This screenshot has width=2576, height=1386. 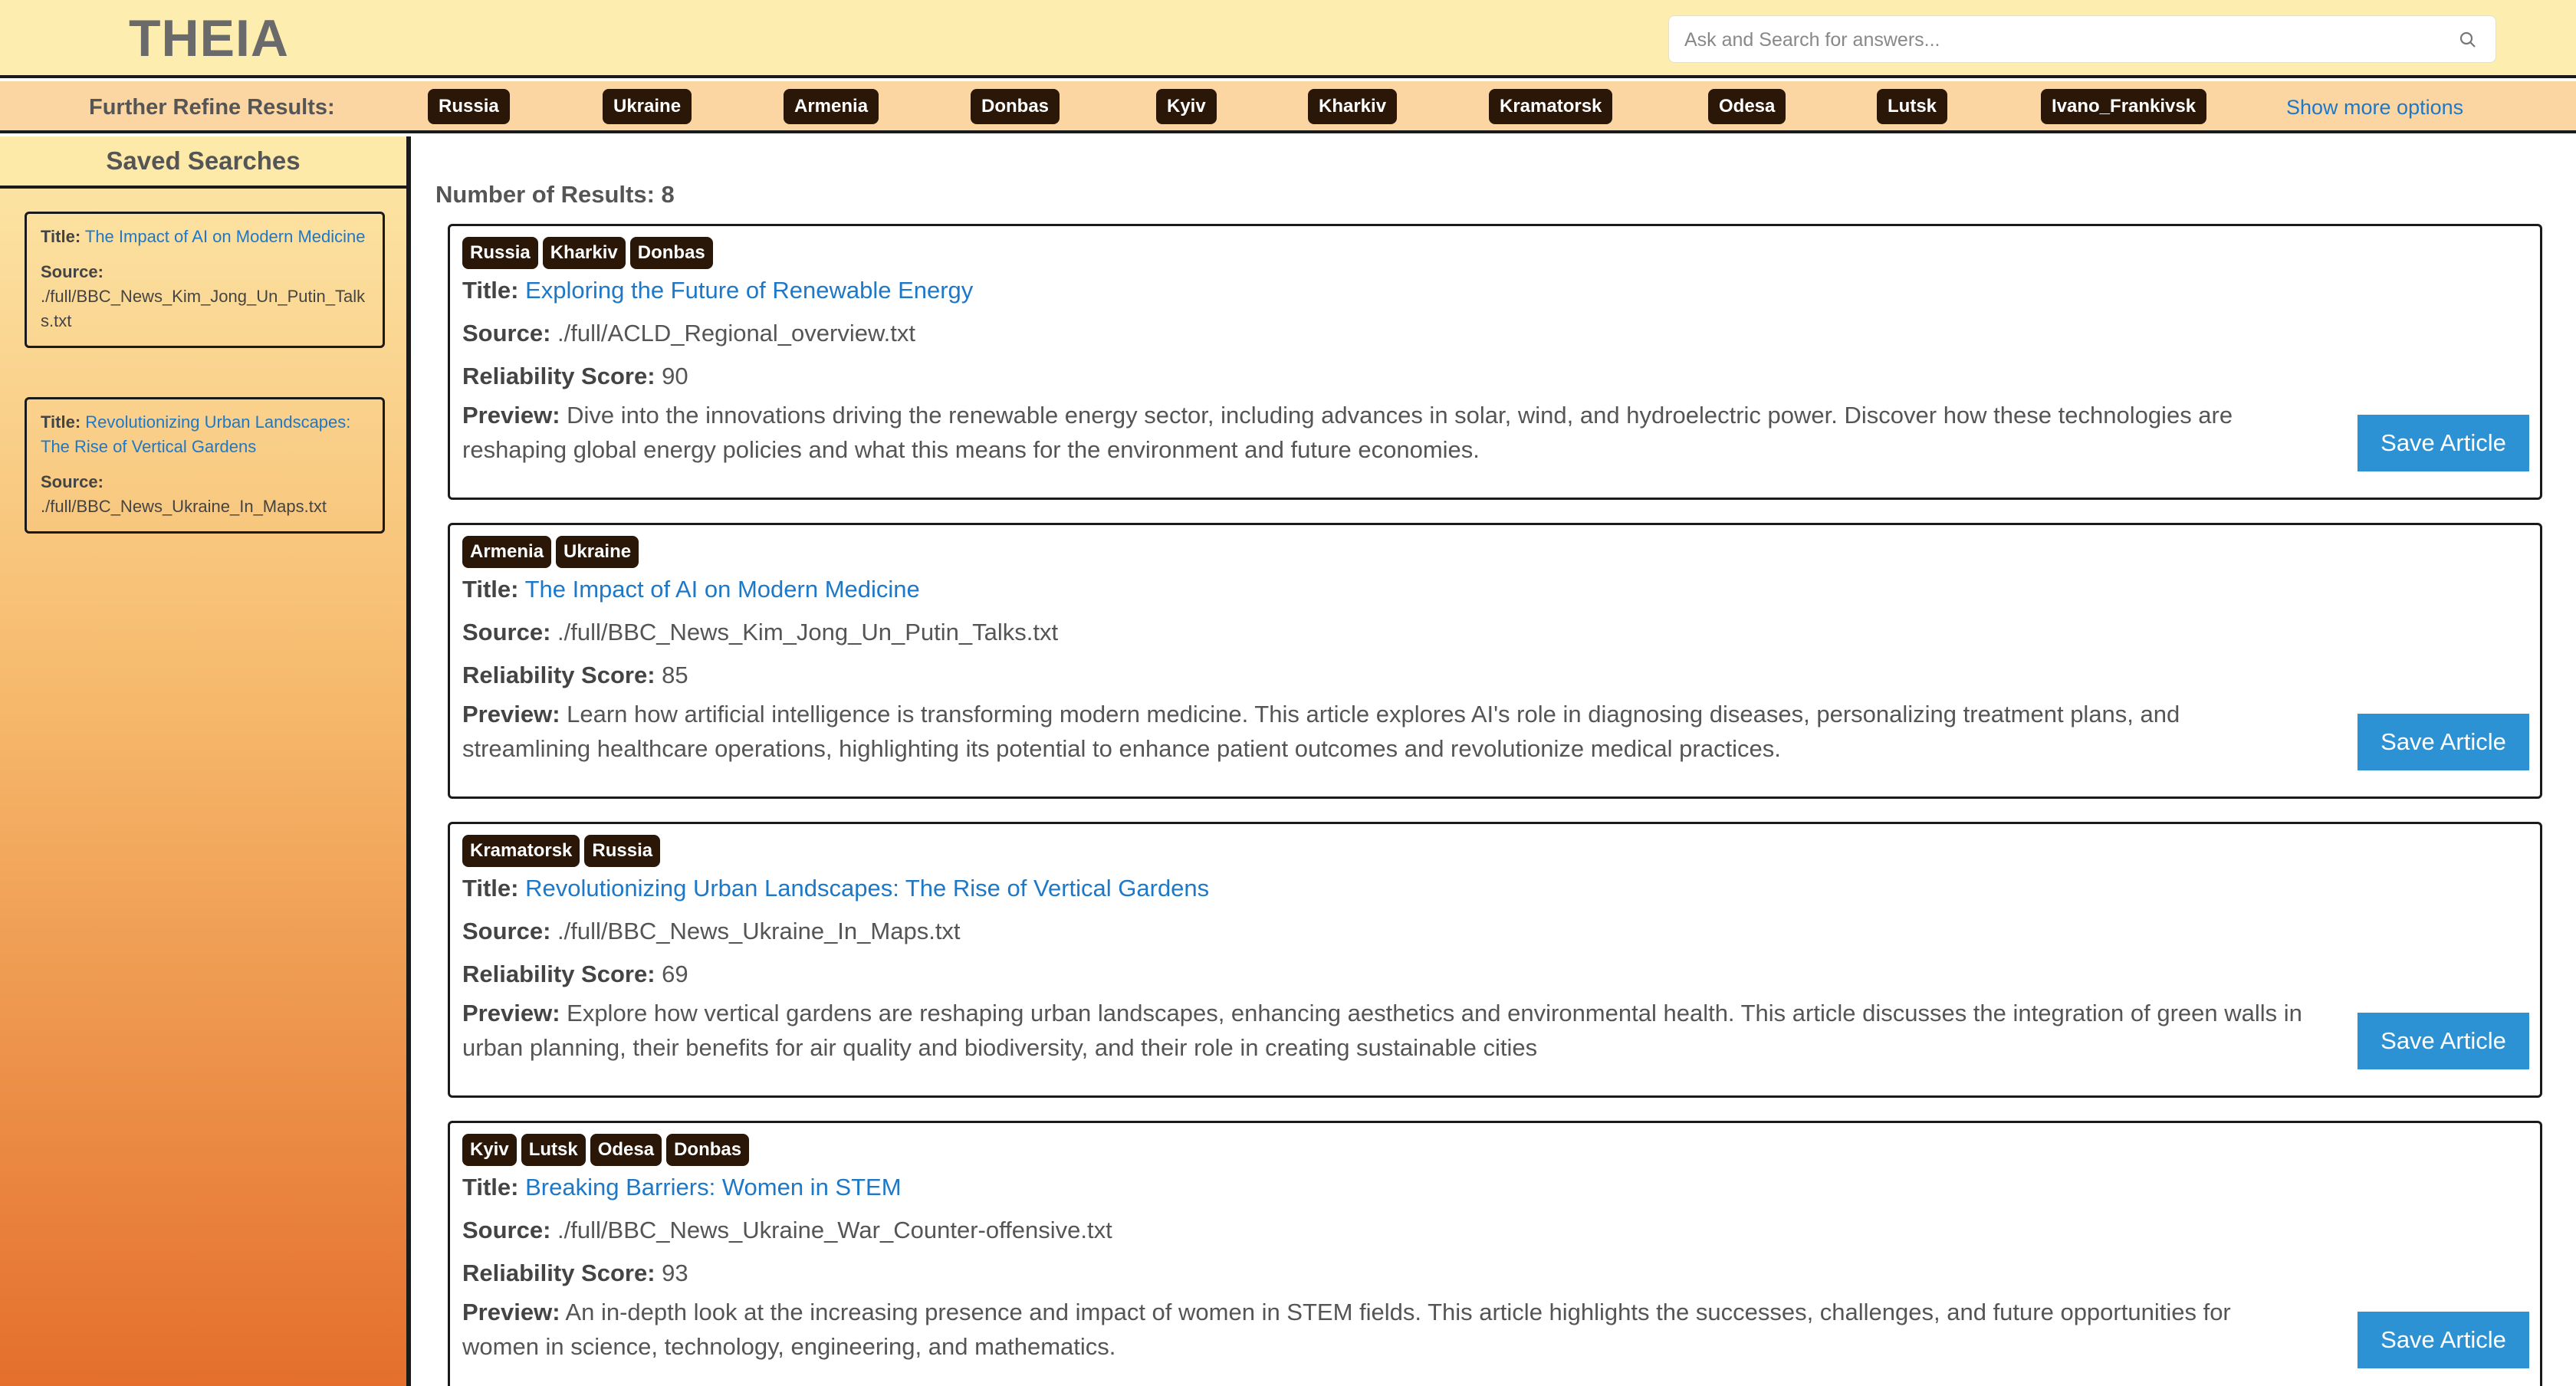 I want to click on result-title-link: Breaking Barriers: Women in STEM, so click(x=713, y=1187).